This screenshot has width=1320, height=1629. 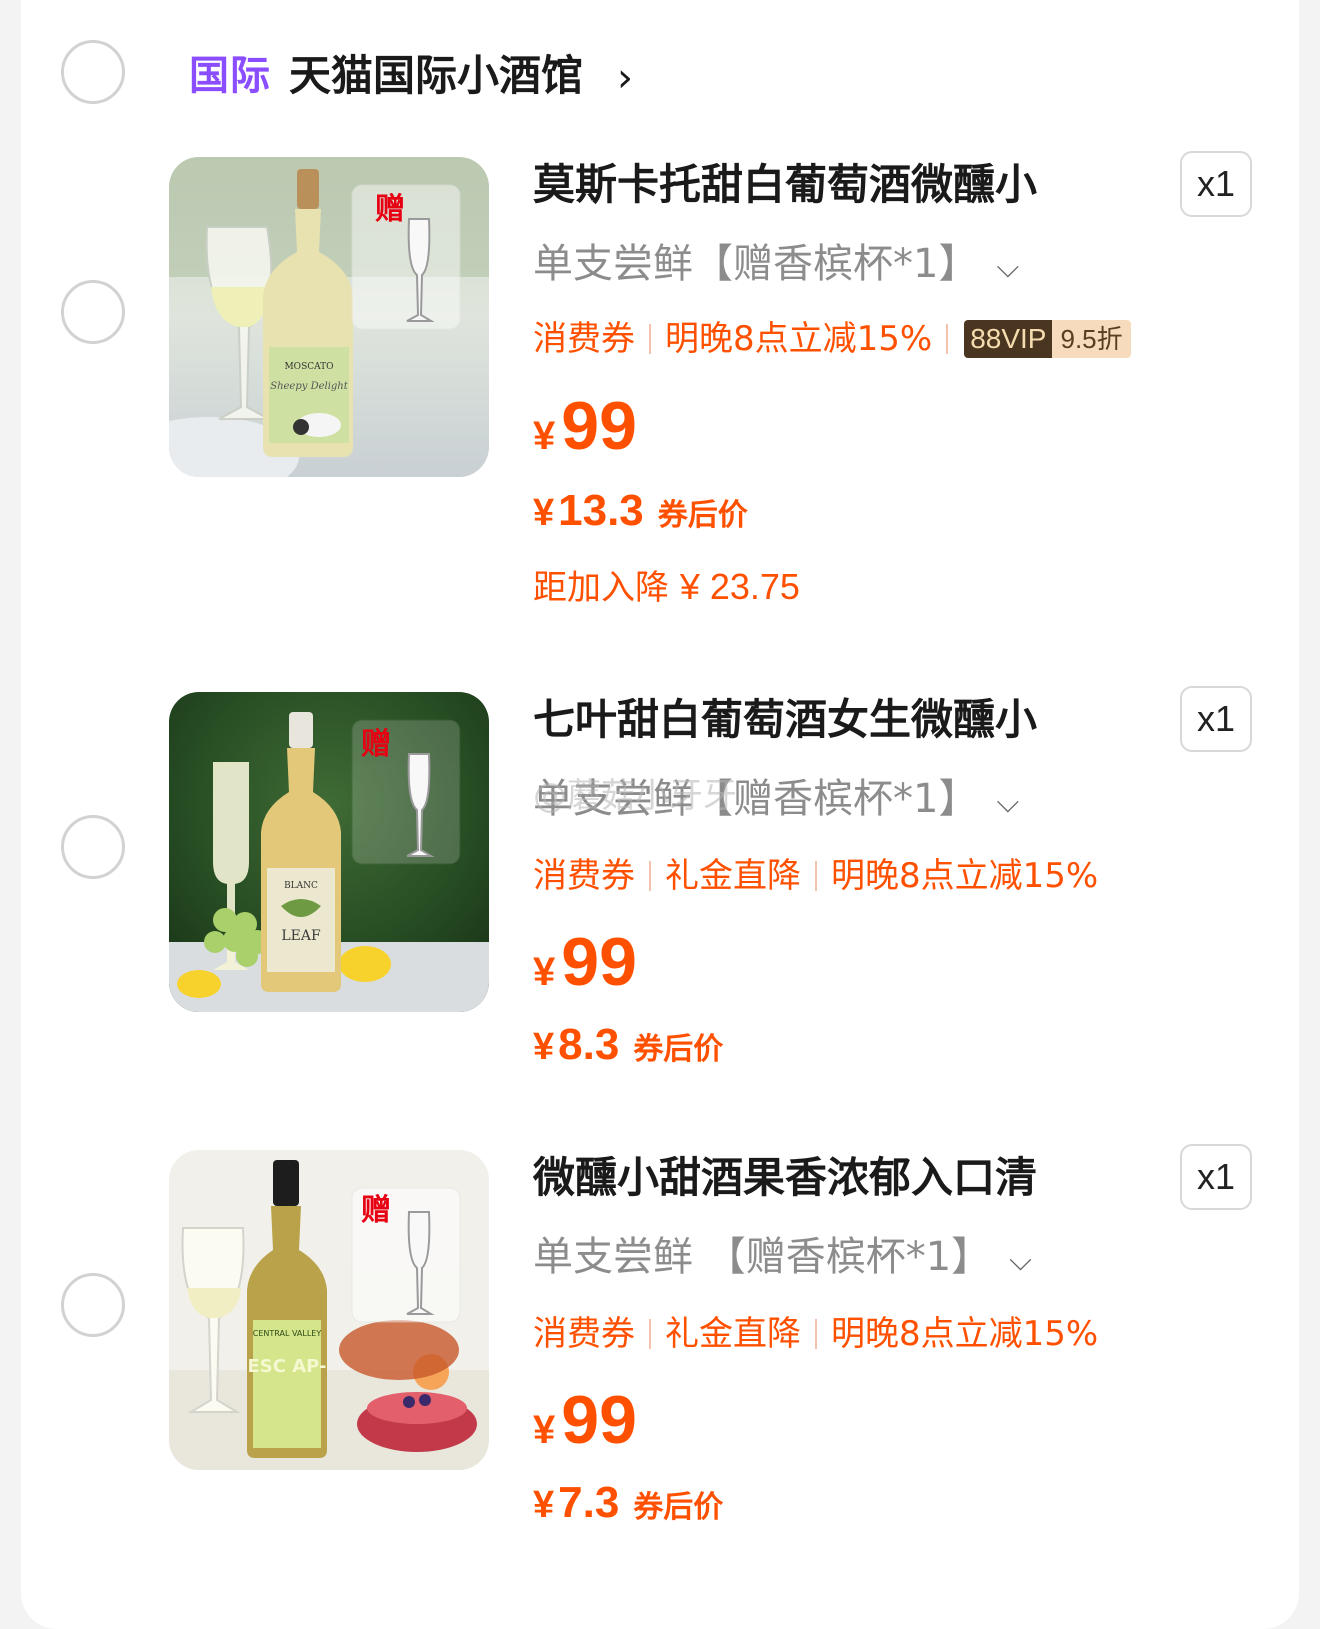 I want to click on after-price-value: 7.3, so click(x=589, y=1502).